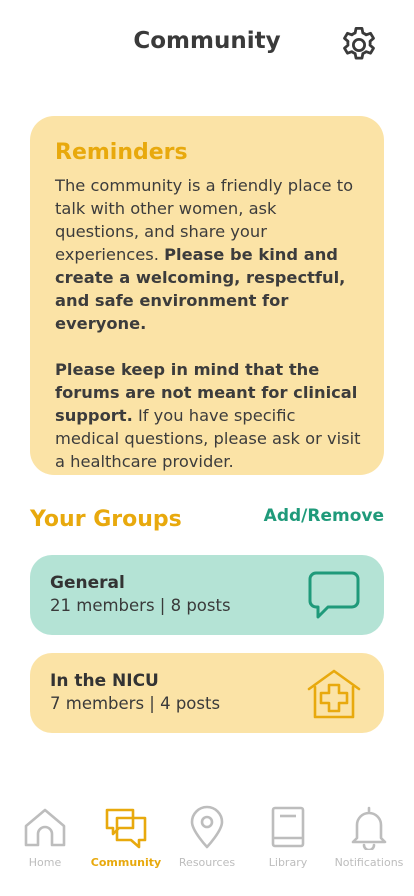 The height and width of the screenshot is (896, 414). What do you see at coordinates (106, 519) in the screenshot?
I see `your-groups-title: Your Groups` at bounding box center [106, 519].